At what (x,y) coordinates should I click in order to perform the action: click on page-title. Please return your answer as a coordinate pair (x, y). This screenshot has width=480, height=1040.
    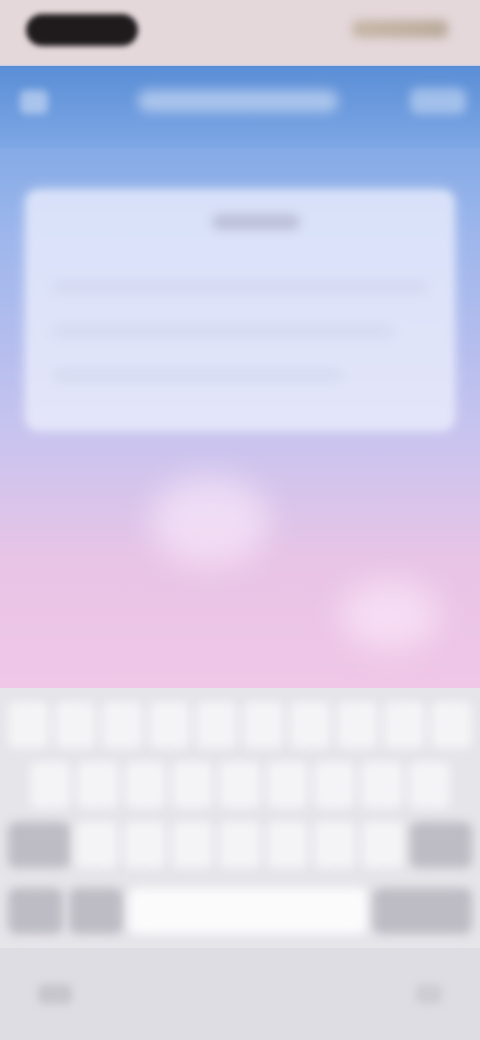
    Looking at the image, I should click on (238, 101).